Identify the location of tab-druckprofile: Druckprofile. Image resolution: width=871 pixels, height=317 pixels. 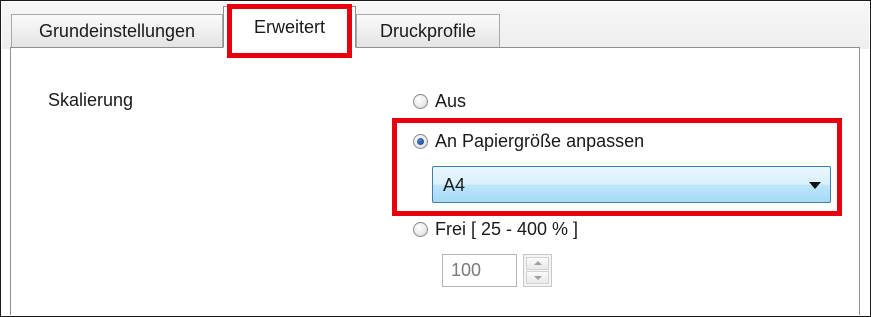
(428, 30).